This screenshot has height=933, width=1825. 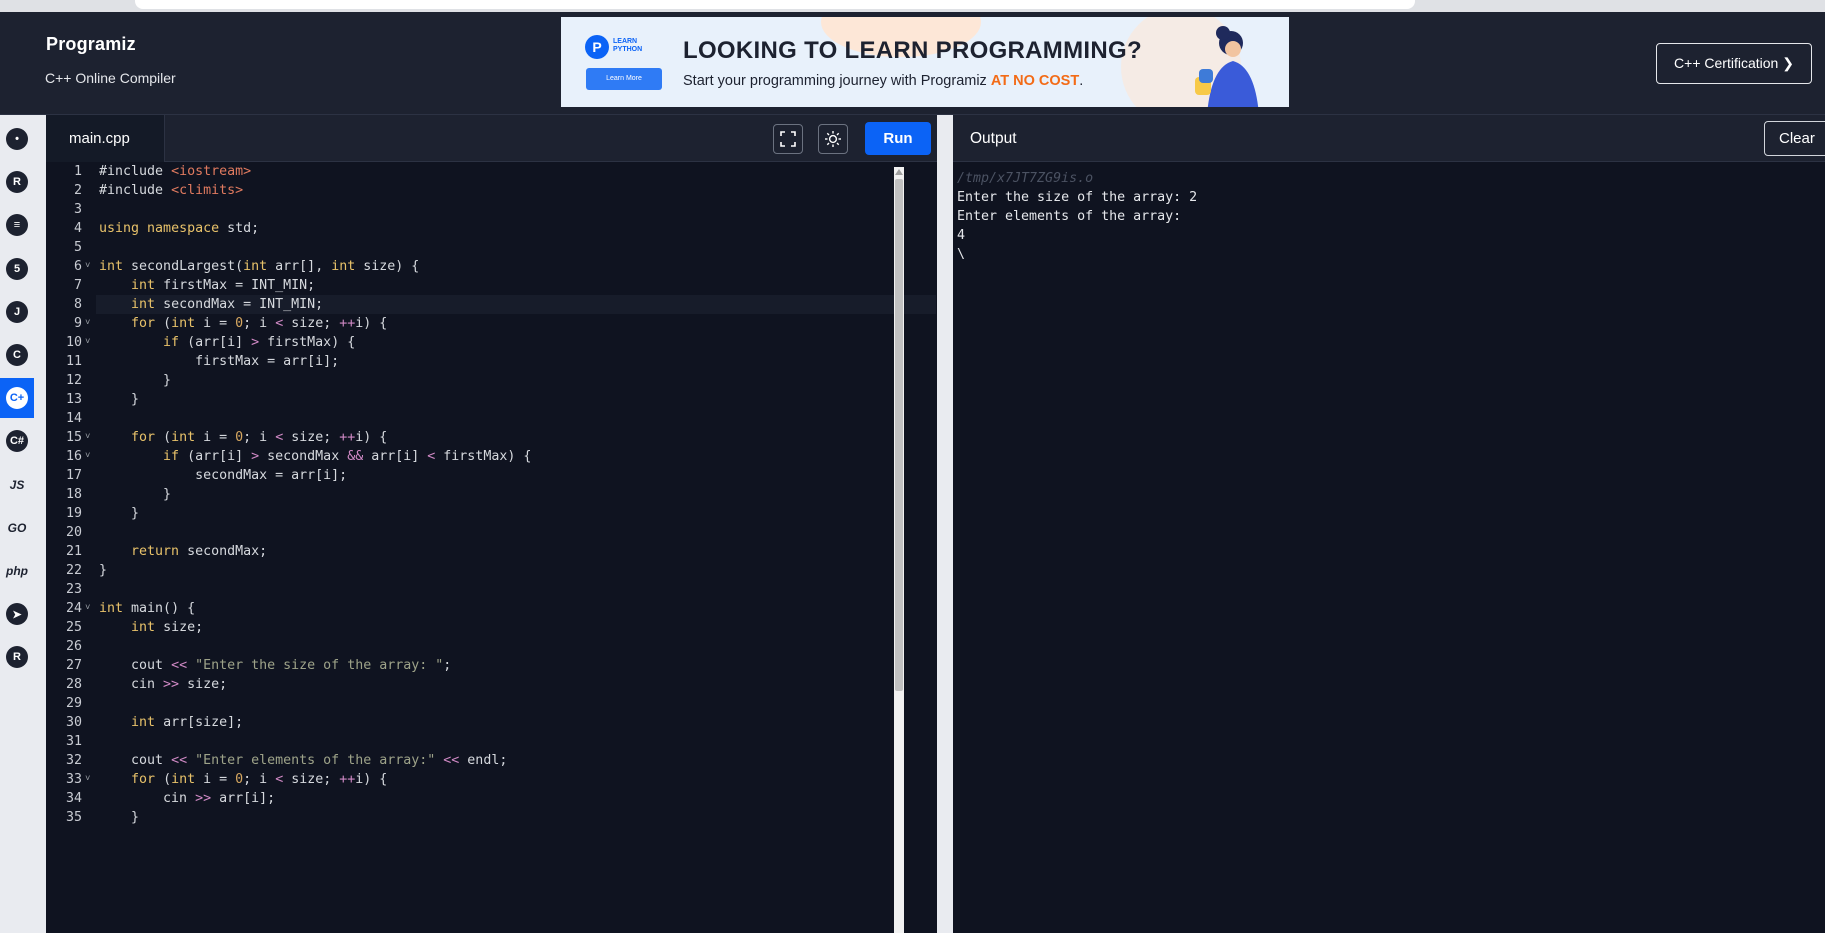 I want to click on ad-learn-more-button: Learn More, so click(x=624, y=79).